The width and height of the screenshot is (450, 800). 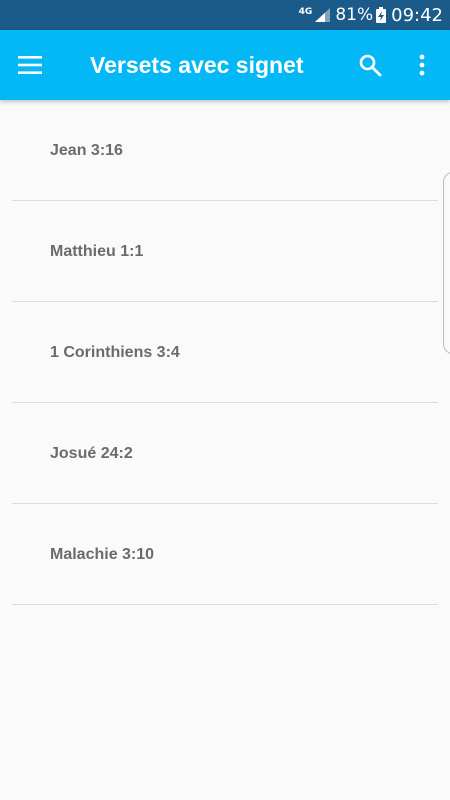 I want to click on edge-panel-handle, so click(x=446, y=263).